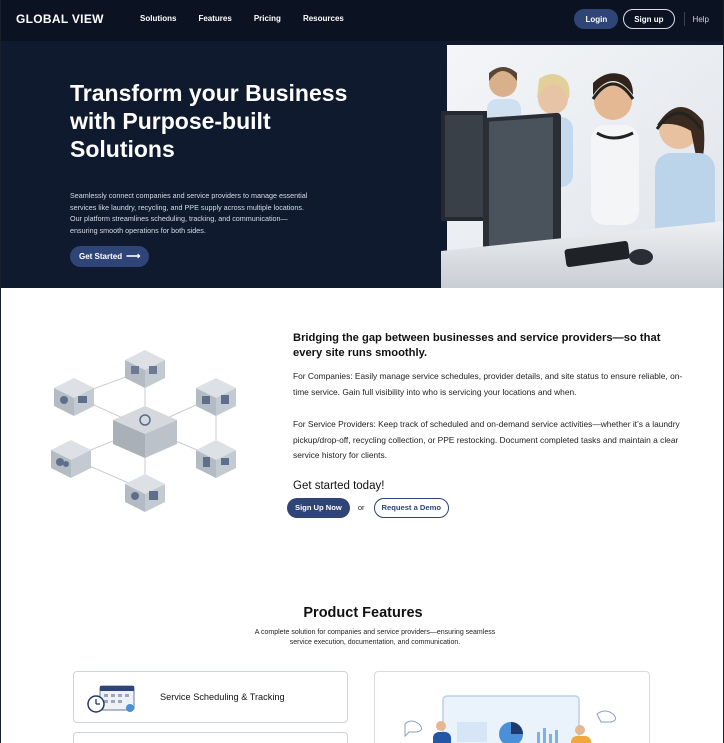 The image size is (724, 743). I want to click on feature-card-scheduling: Service Scheduling & Tracking, so click(210, 697).